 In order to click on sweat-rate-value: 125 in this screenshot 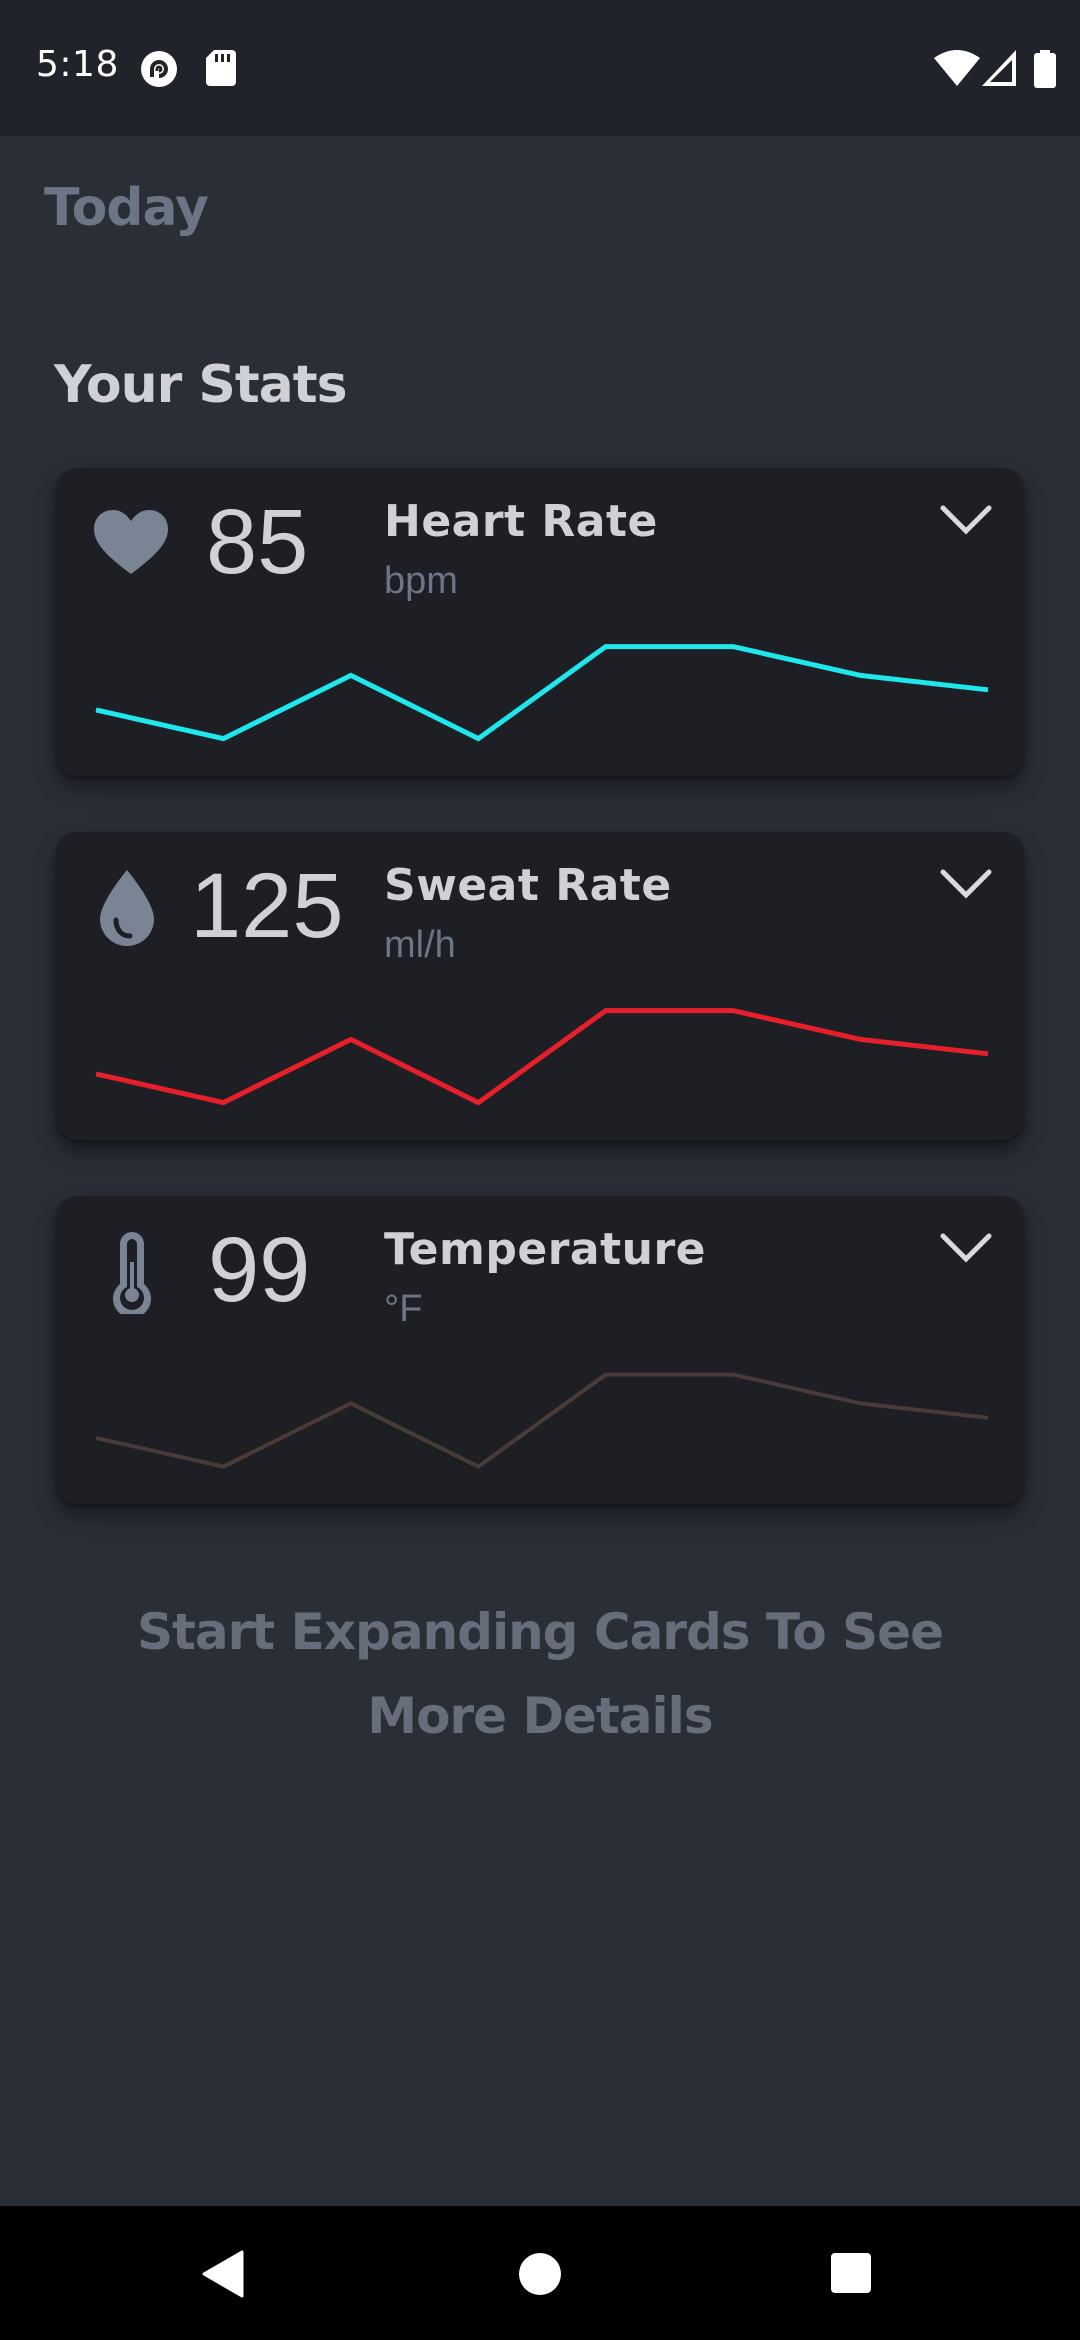, I will do `click(267, 906)`.